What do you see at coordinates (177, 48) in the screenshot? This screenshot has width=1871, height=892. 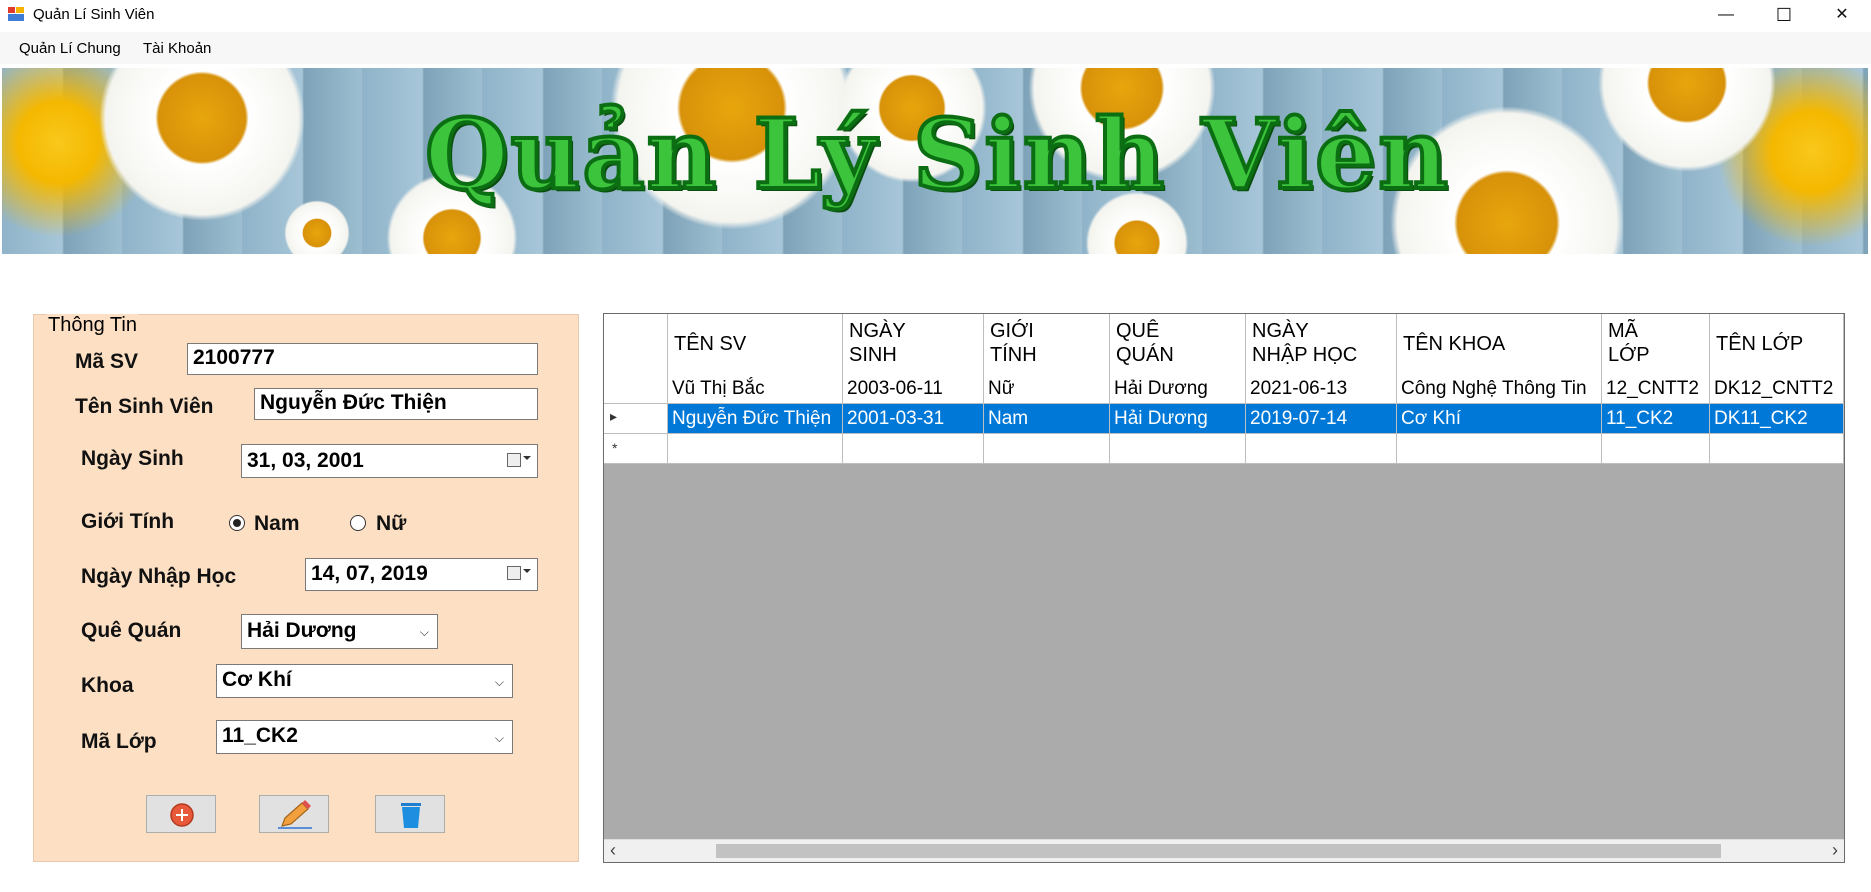 I see `menu-tai-khoan: Tài Khoản` at bounding box center [177, 48].